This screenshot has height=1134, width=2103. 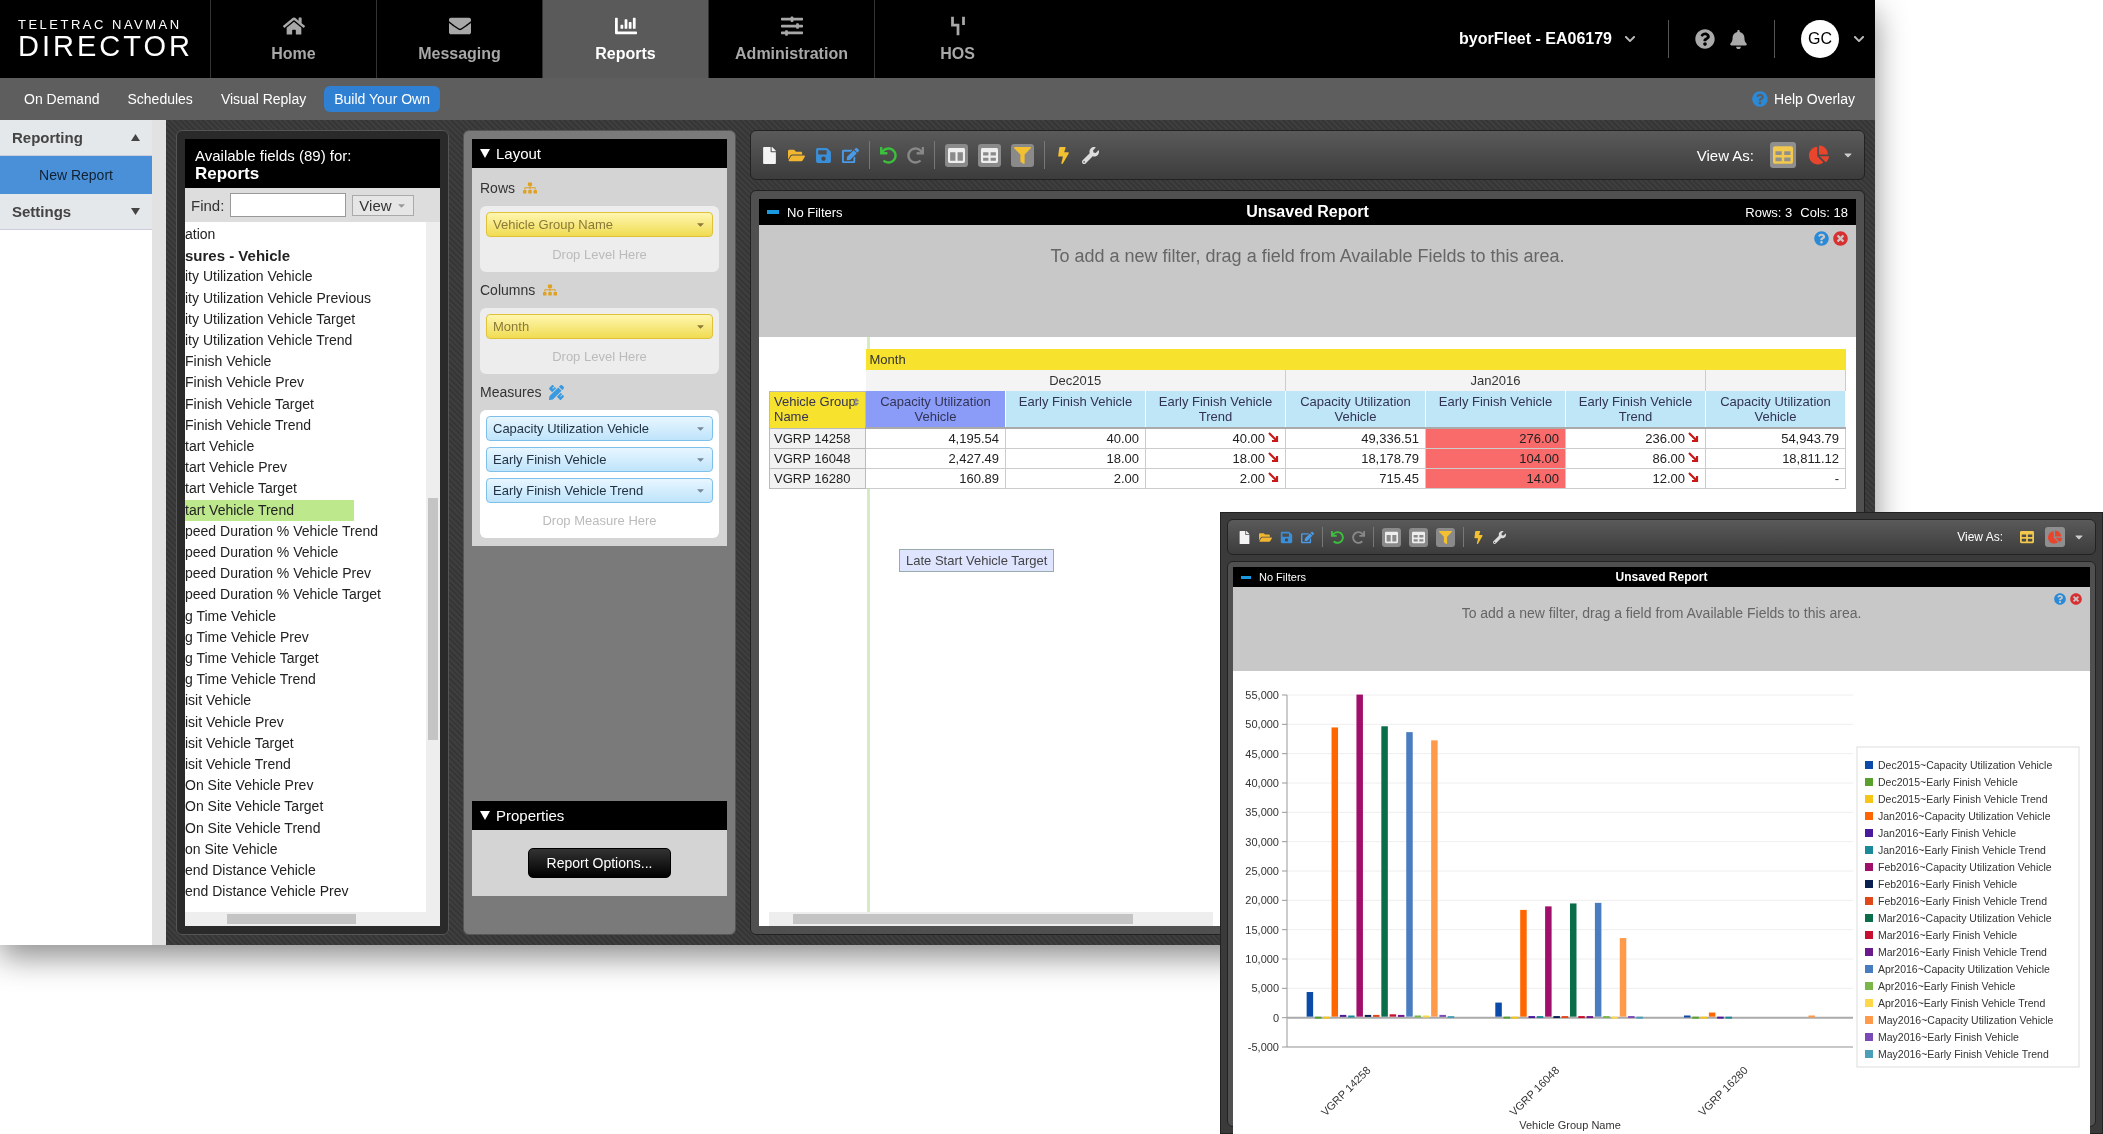 I want to click on field-item: On Site Vehicle Trend, so click(x=255, y=828).